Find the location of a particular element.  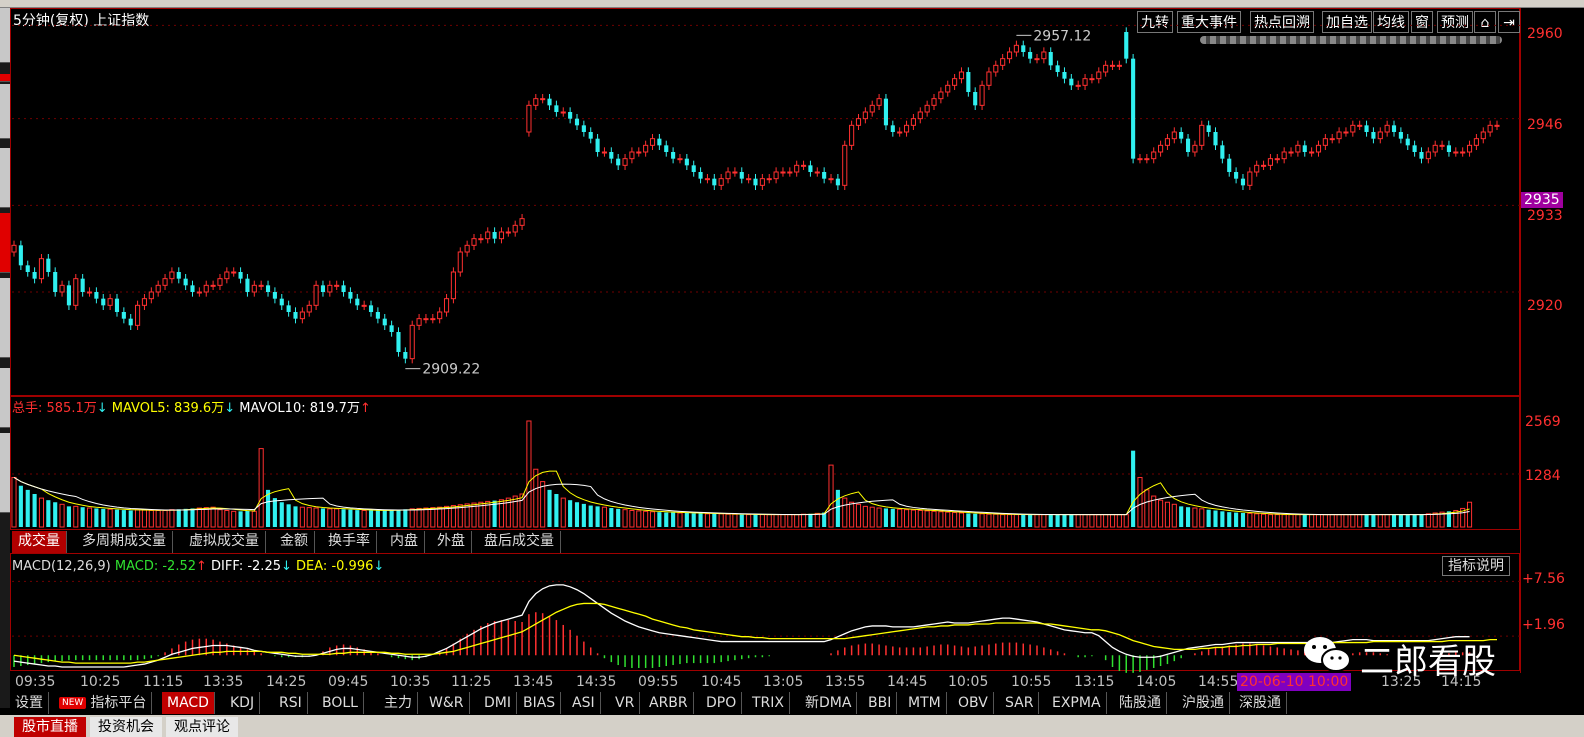

tab-comments: 观点评论 is located at coordinates (202, 727).